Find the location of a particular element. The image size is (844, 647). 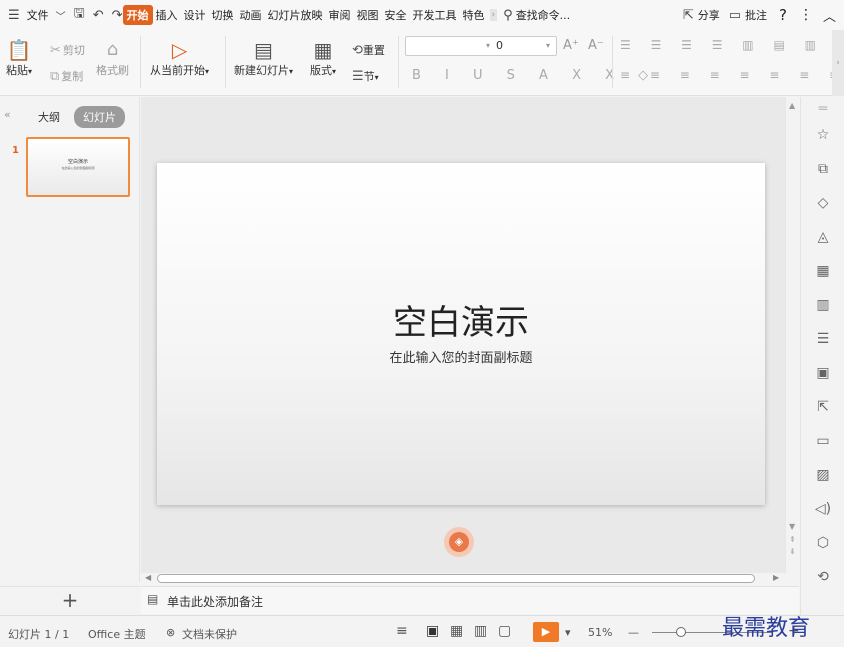

format-painter-button: ⌂ 格式刷 is located at coordinates (112, 58).